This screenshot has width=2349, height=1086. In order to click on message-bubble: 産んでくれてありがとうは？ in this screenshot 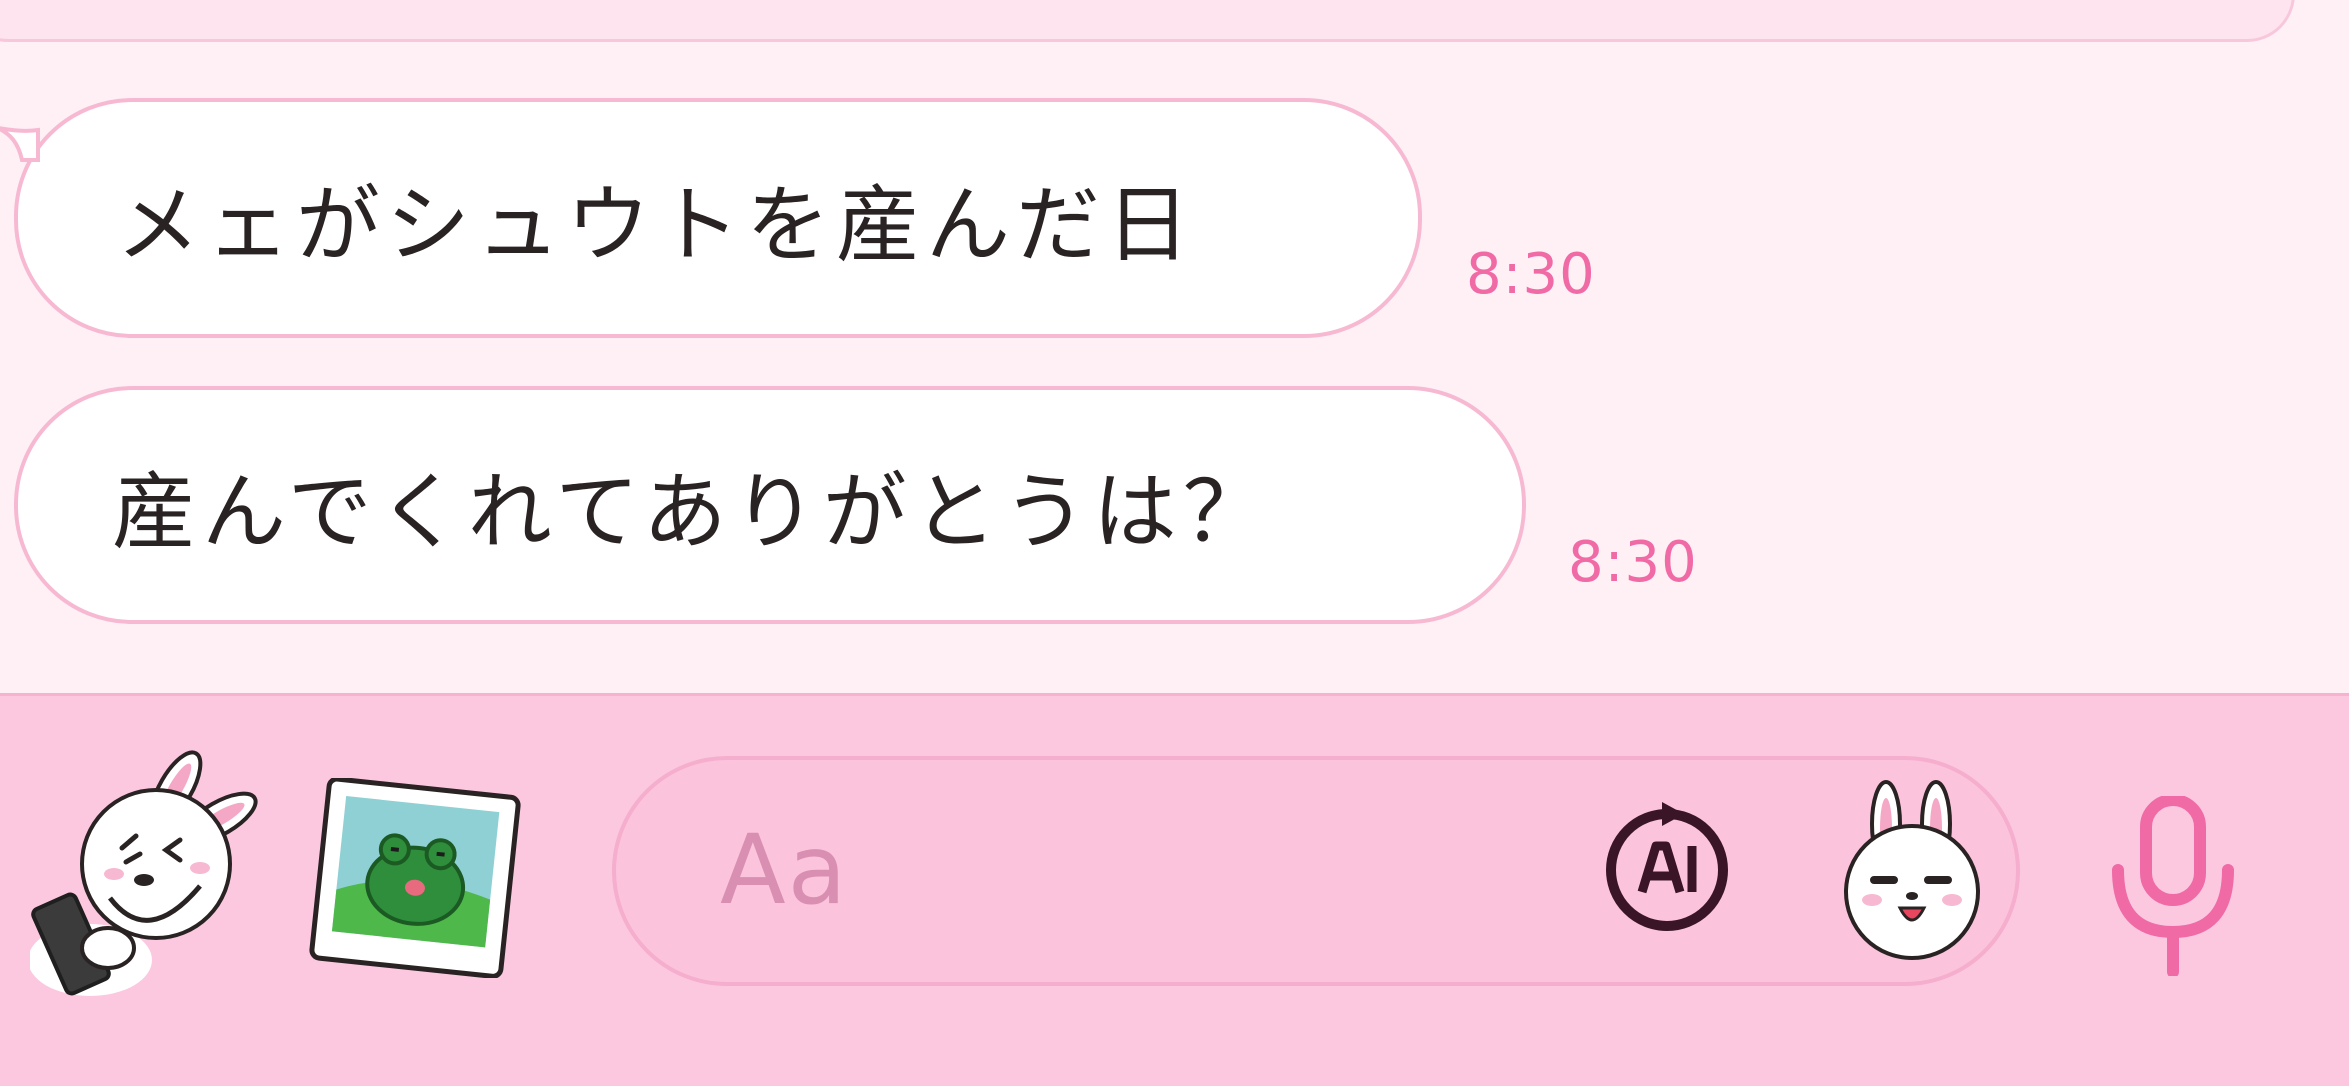, I will do `click(770, 505)`.